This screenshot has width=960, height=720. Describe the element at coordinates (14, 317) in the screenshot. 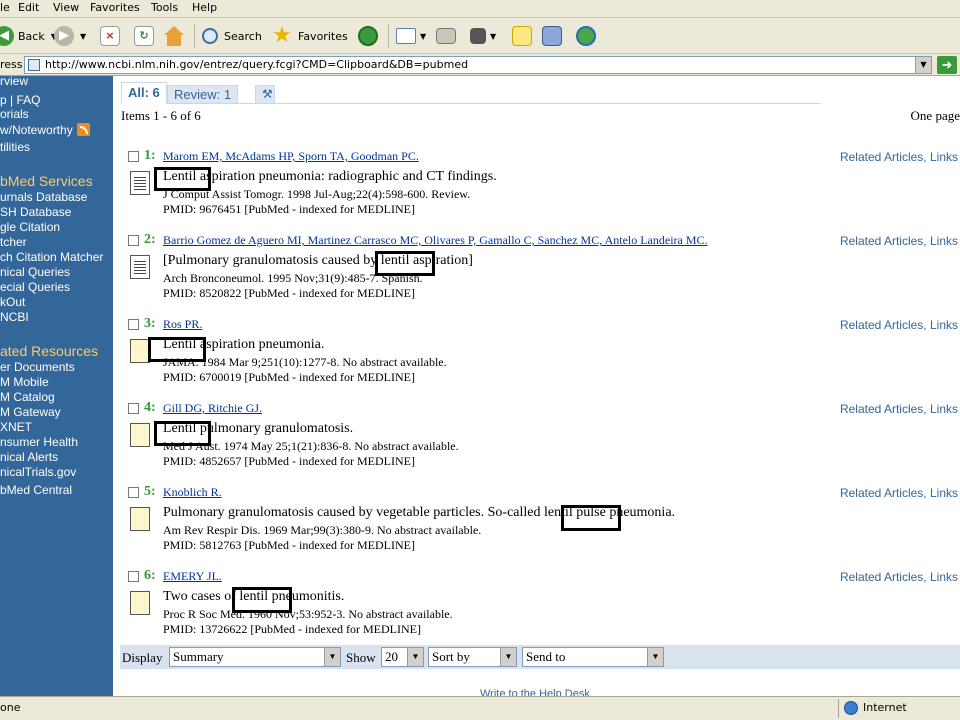

I see `sidebar-item-my-ncbi: NCBI` at that location.